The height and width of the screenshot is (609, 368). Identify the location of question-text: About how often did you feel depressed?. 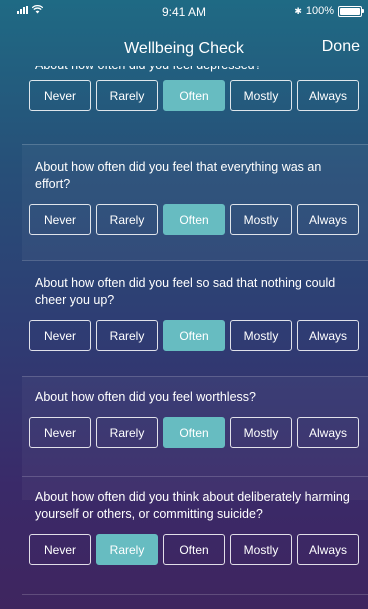
(195, 70).